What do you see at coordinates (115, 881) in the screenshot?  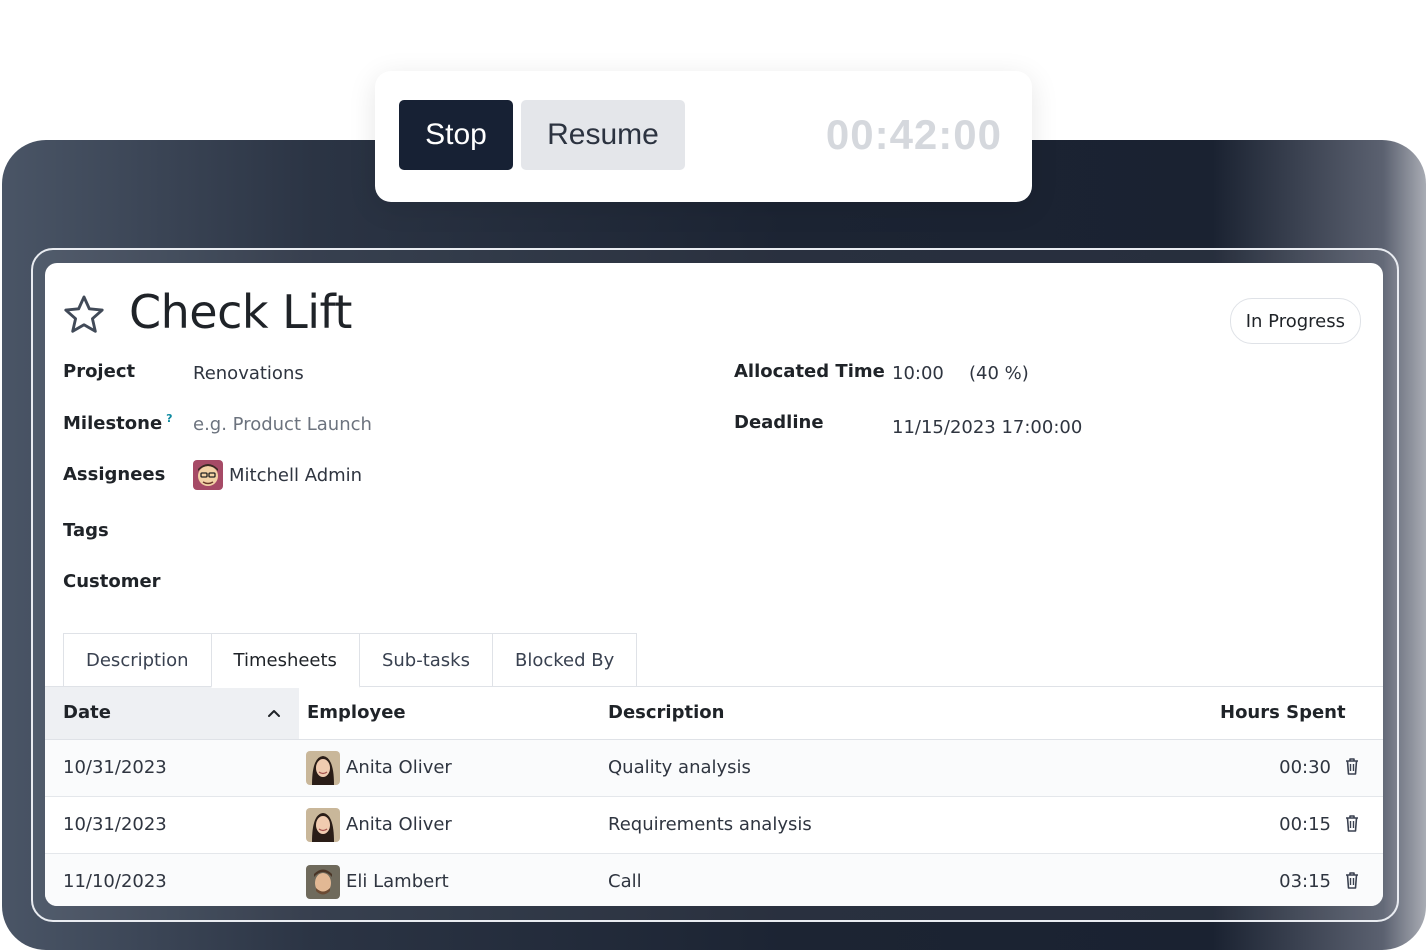 I see `date-cell: 11/10/2023` at bounding box center [115, 881].